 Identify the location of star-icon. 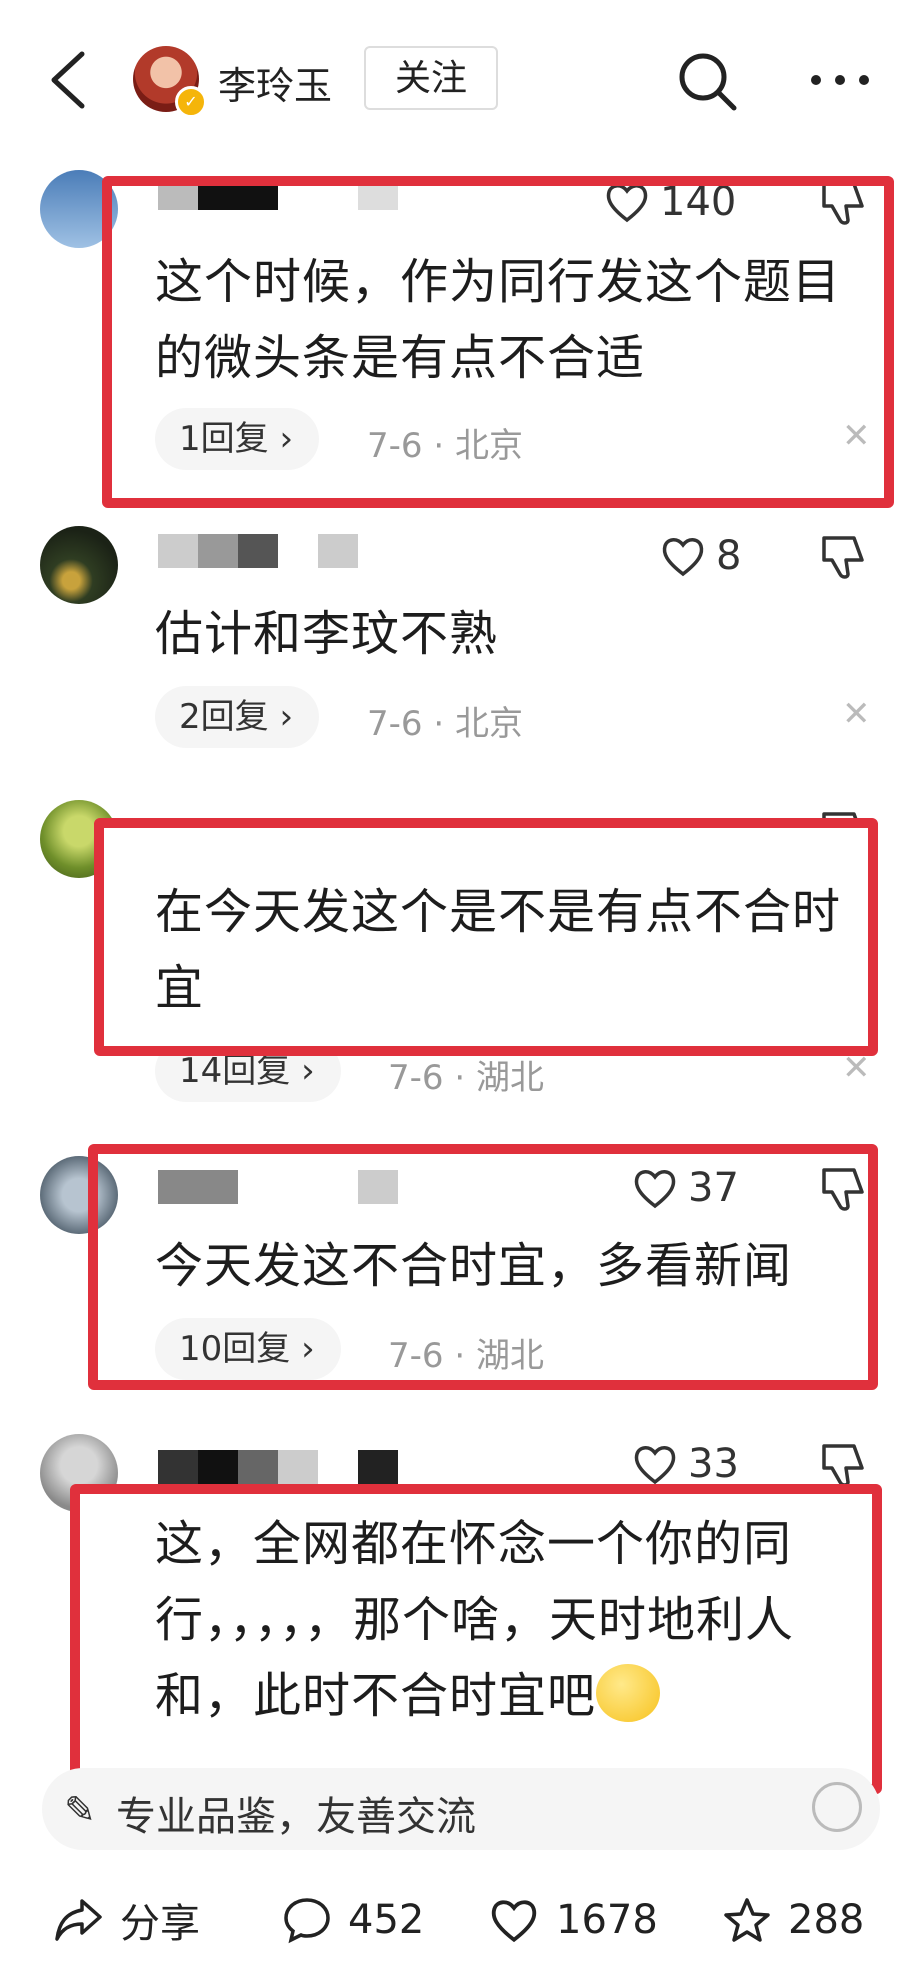
(747, 1920).